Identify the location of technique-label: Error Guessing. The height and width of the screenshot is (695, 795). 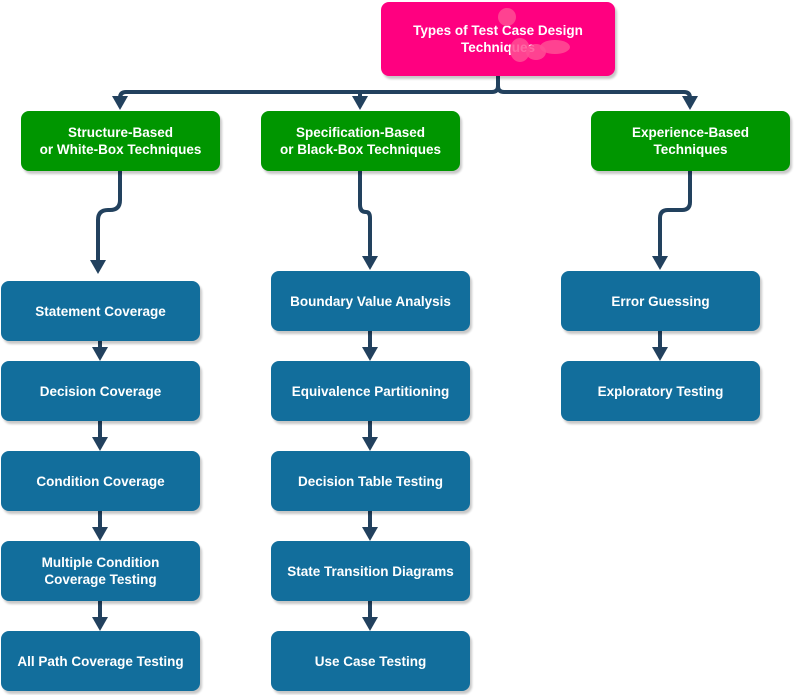
(660, 301).